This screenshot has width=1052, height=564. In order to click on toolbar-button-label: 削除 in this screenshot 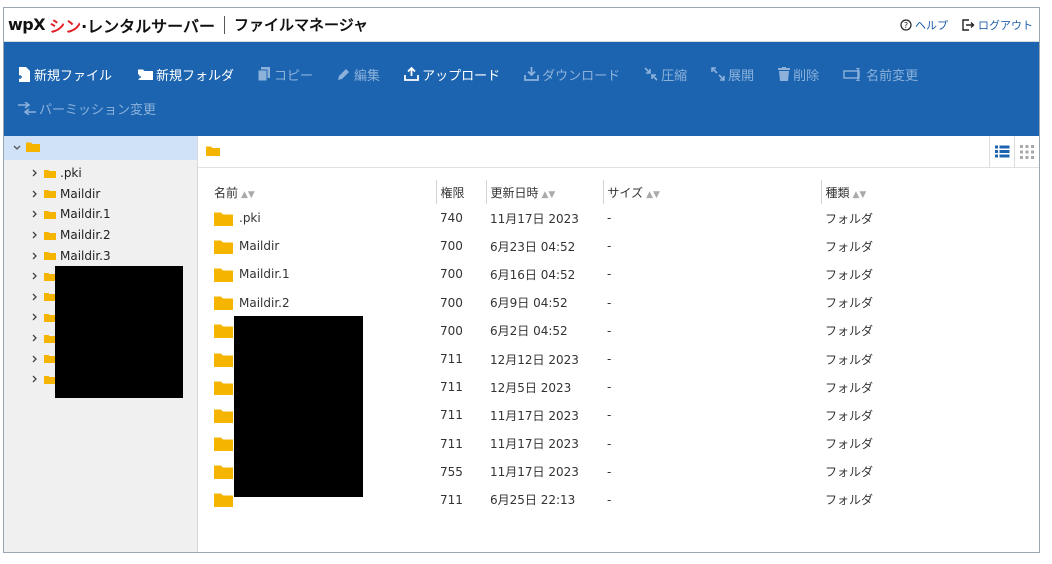, I will do `click(806, 76)`.